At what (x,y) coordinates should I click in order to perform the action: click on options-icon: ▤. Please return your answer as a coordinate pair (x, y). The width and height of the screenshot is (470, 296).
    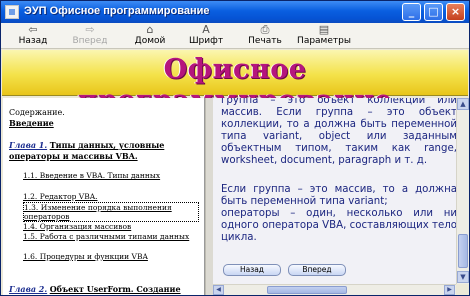
    Looking at the image, I should click on (324, 29).